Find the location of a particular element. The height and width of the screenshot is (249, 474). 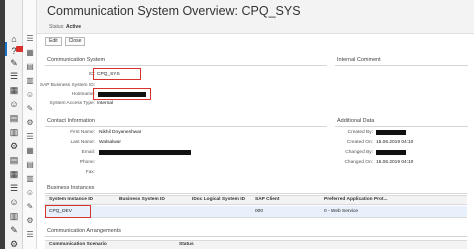

changed-by-redacted is located at coordinates (391, 152).